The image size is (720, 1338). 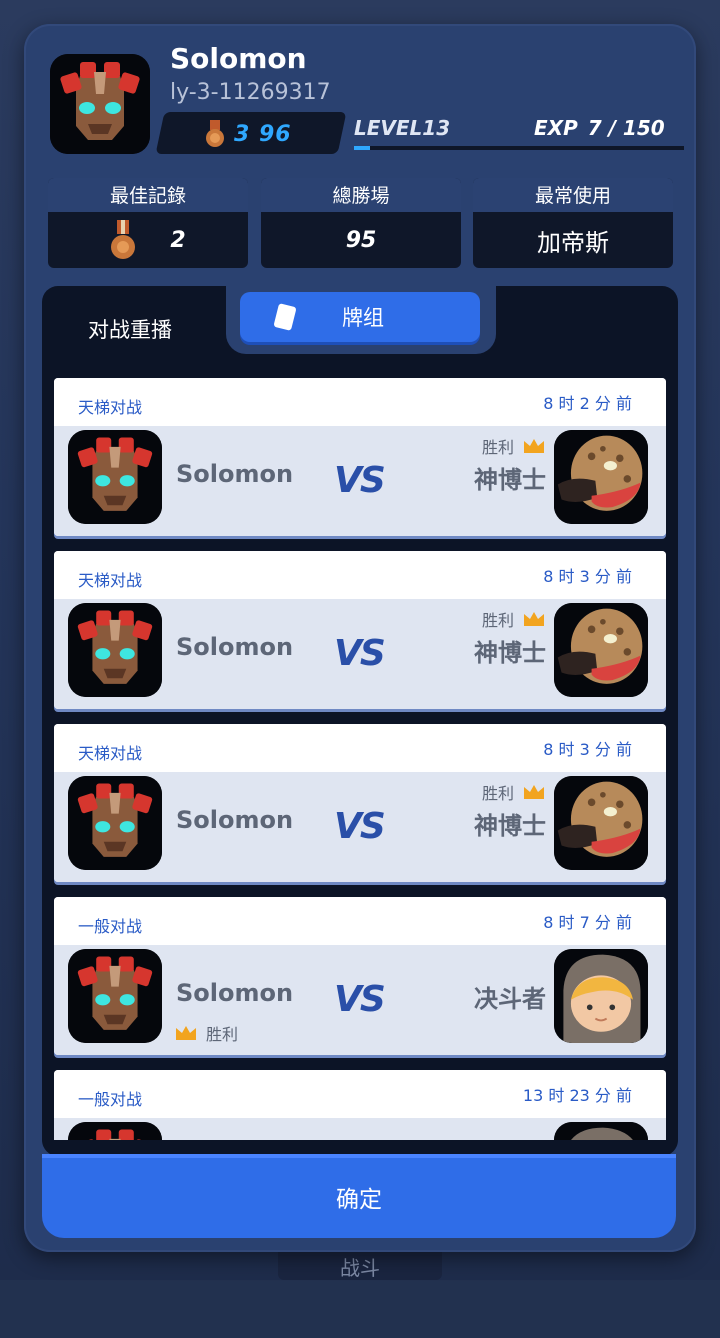 I want to click on rank-value: 3 96, so click(x=263, y=134).